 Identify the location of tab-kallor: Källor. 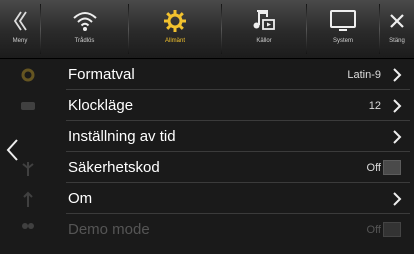
(264, 29).